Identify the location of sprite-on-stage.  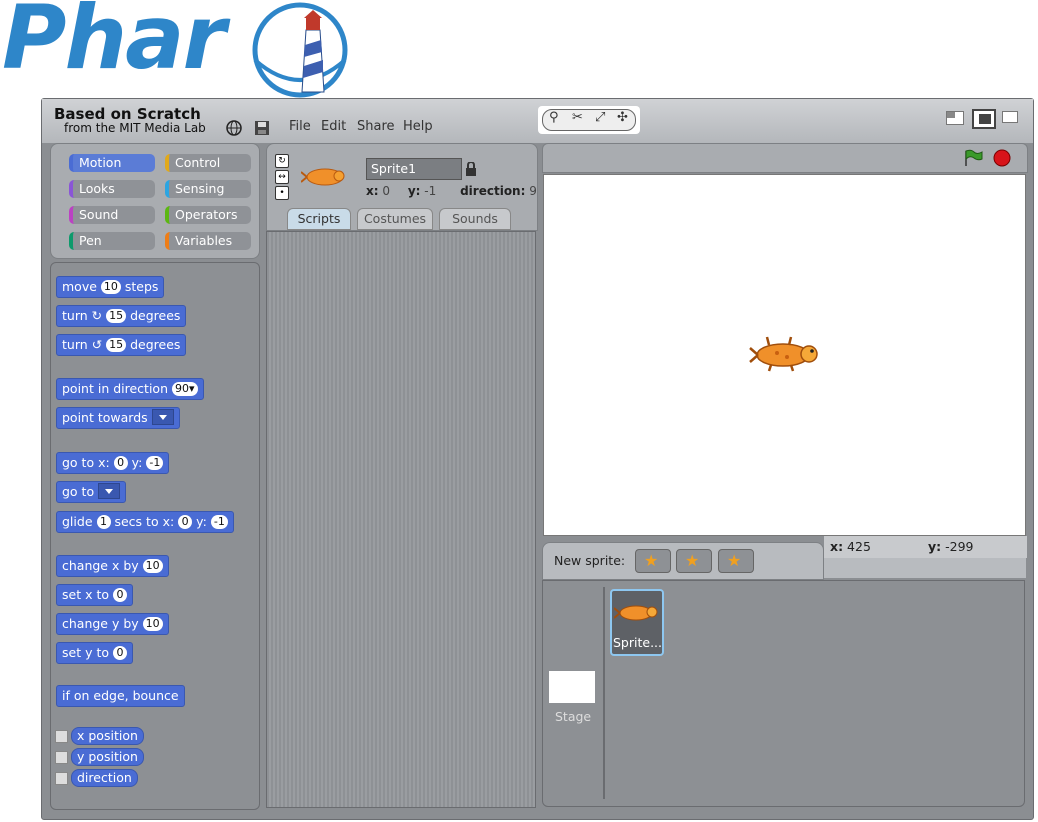
(786, 354).